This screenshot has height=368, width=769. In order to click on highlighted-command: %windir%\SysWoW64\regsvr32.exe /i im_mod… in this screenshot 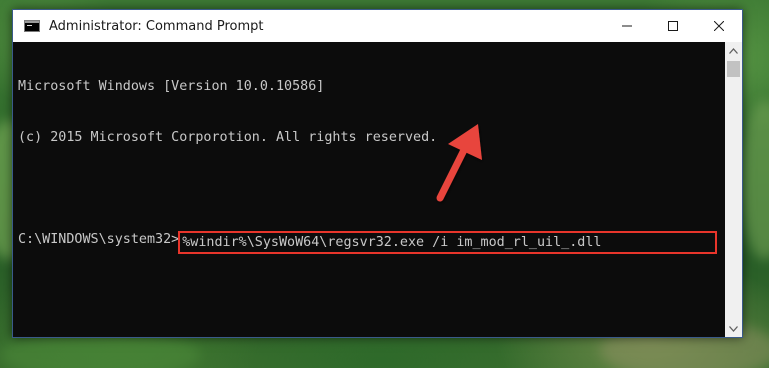, I will do `click(448, 242)`.